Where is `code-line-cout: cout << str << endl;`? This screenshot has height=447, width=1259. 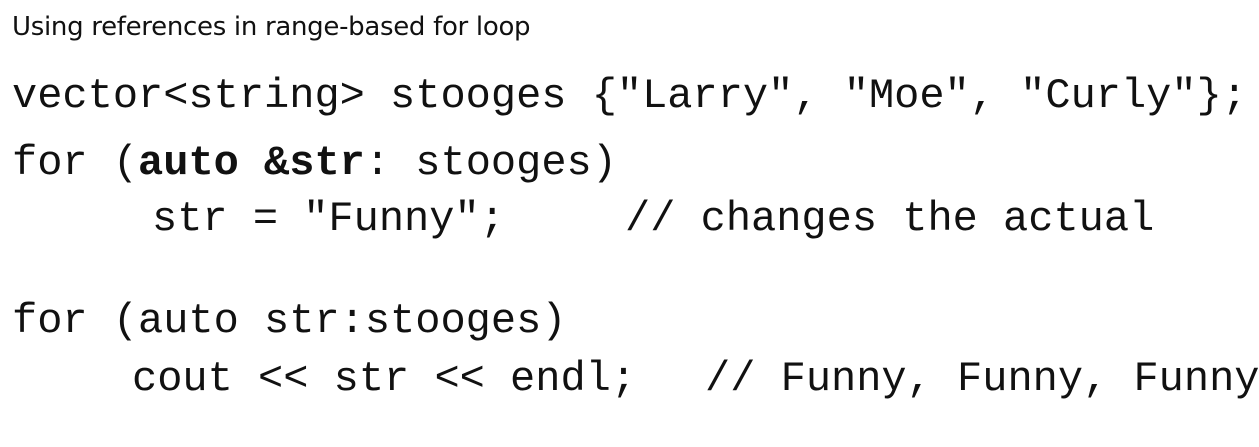 code-line-cout: cout << str << endl; is located at coordinates (384, 379).